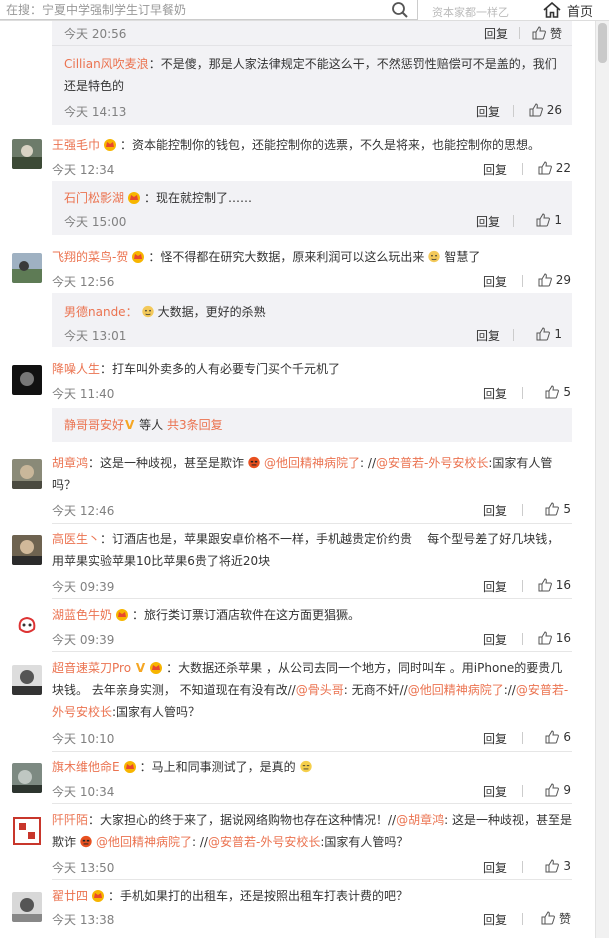 This screenshot has height=938, width=609. Describe the element at coordinates (95, 222) in the screenshot. I see `comment-time: 今天 15:00` at that location.